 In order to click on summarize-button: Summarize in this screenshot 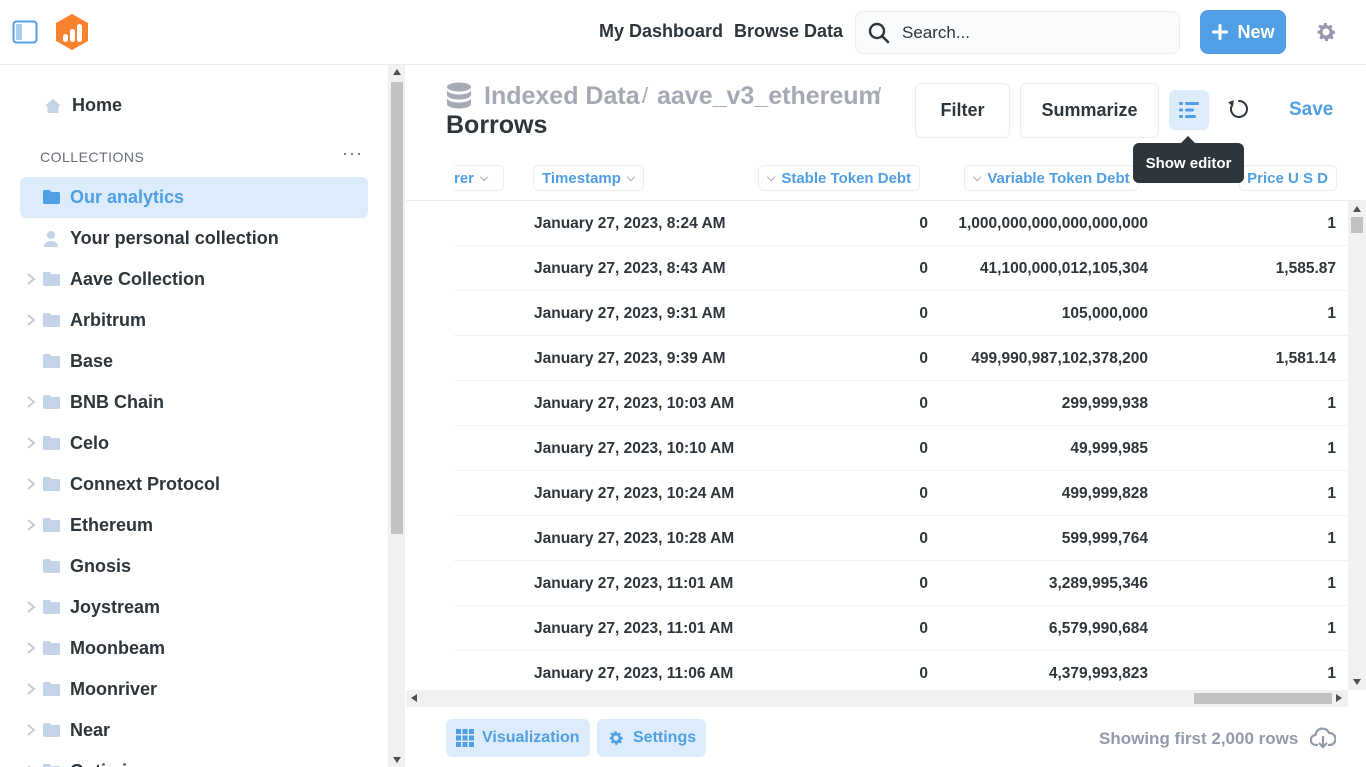, I will do `click(1089, 110)`.